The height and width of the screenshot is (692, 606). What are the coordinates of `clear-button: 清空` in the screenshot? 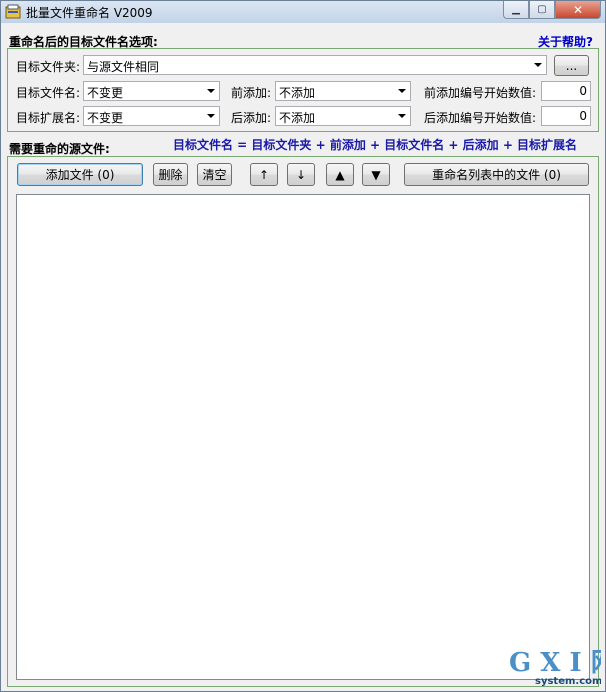 It's located at (214, 174).